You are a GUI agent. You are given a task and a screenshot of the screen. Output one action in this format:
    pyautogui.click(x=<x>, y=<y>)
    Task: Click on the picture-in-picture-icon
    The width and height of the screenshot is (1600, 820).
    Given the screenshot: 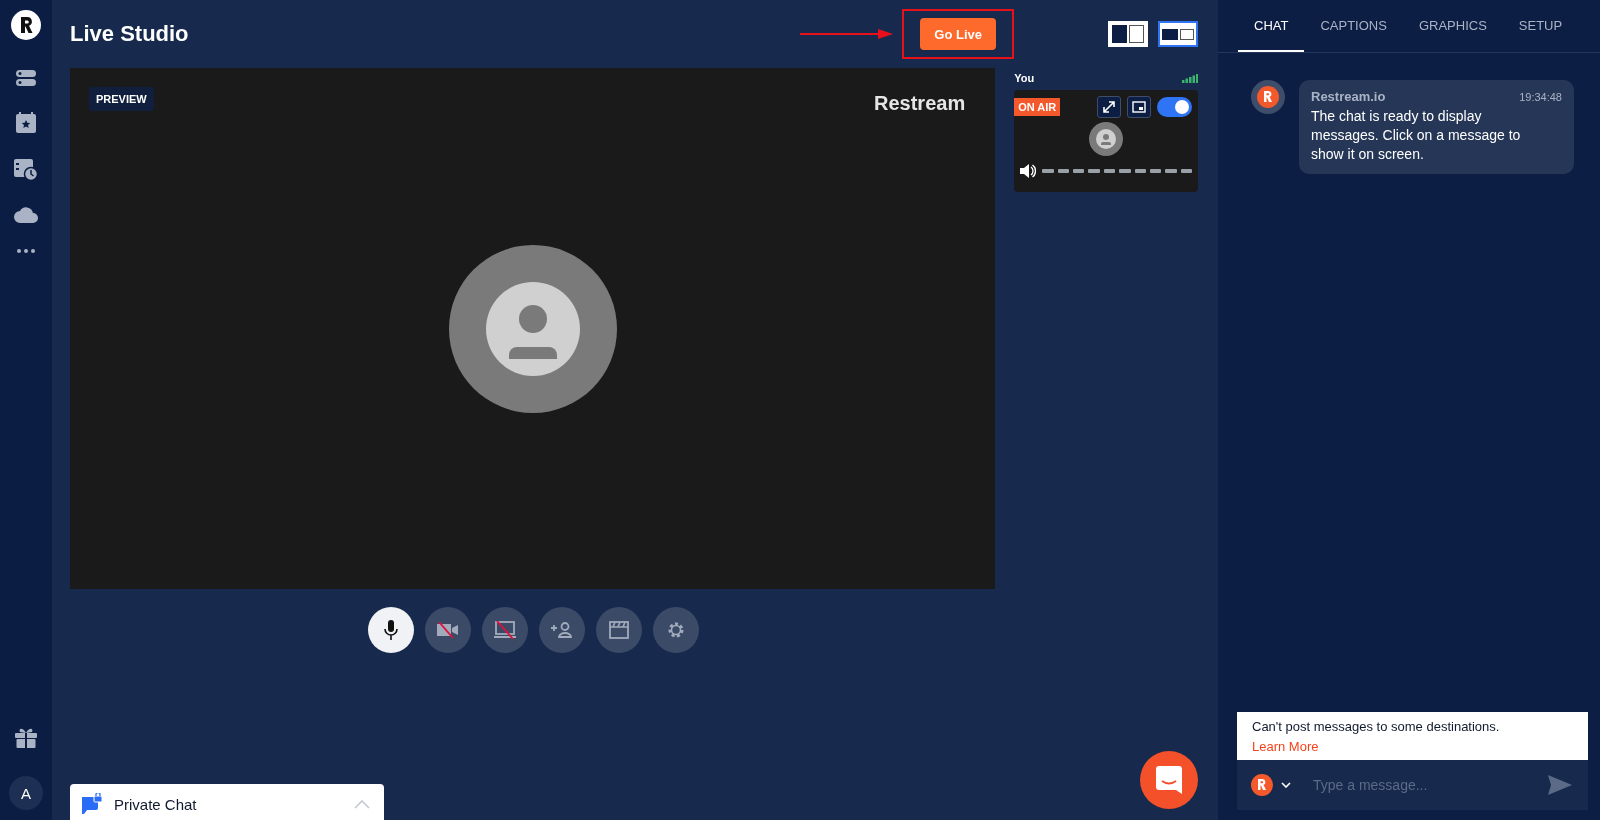 What is the action you would take?
    pyautogui.click(x=1139, y=107)
    